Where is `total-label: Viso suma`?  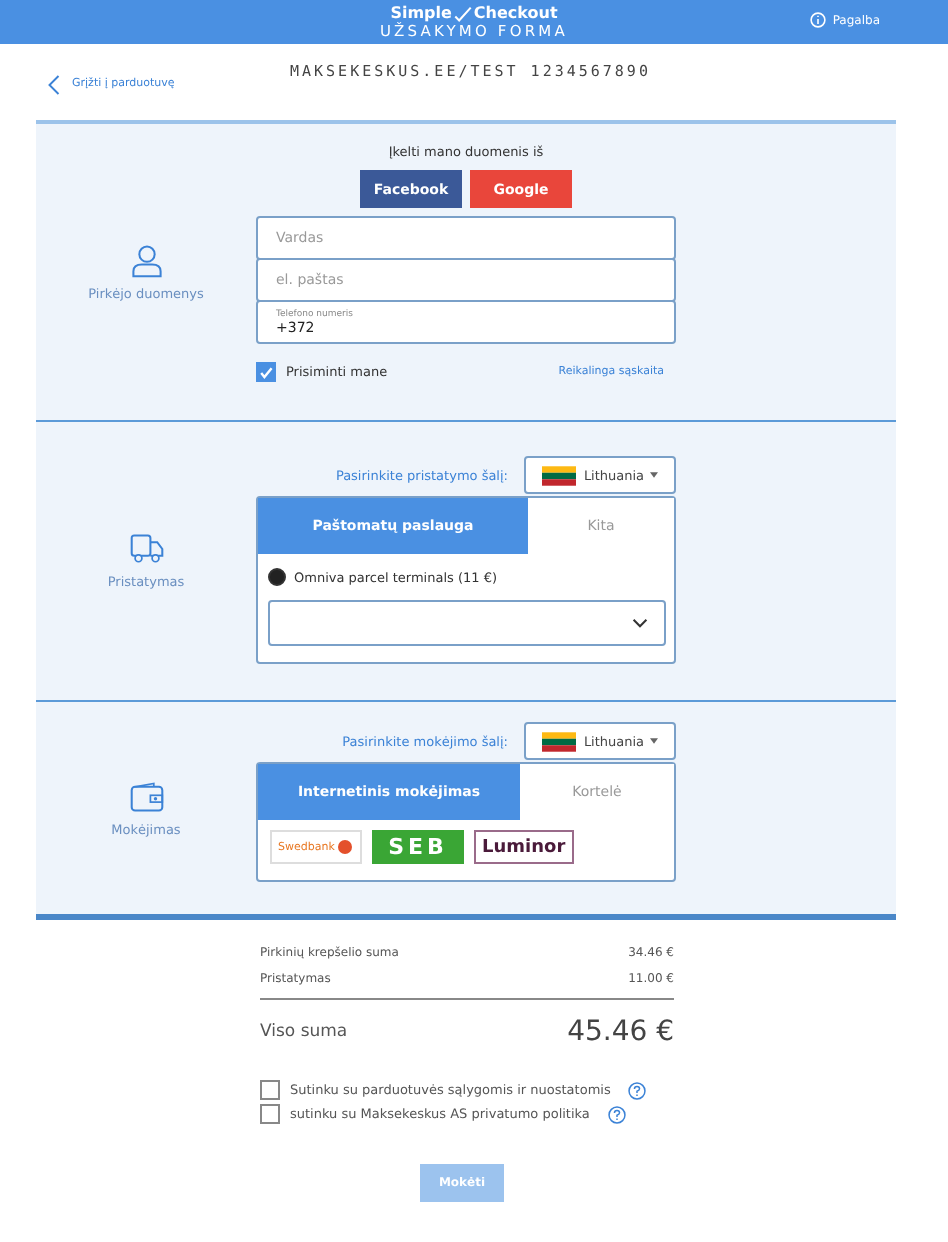 total-label: Viso suma is located at coordinates (304, 1032).